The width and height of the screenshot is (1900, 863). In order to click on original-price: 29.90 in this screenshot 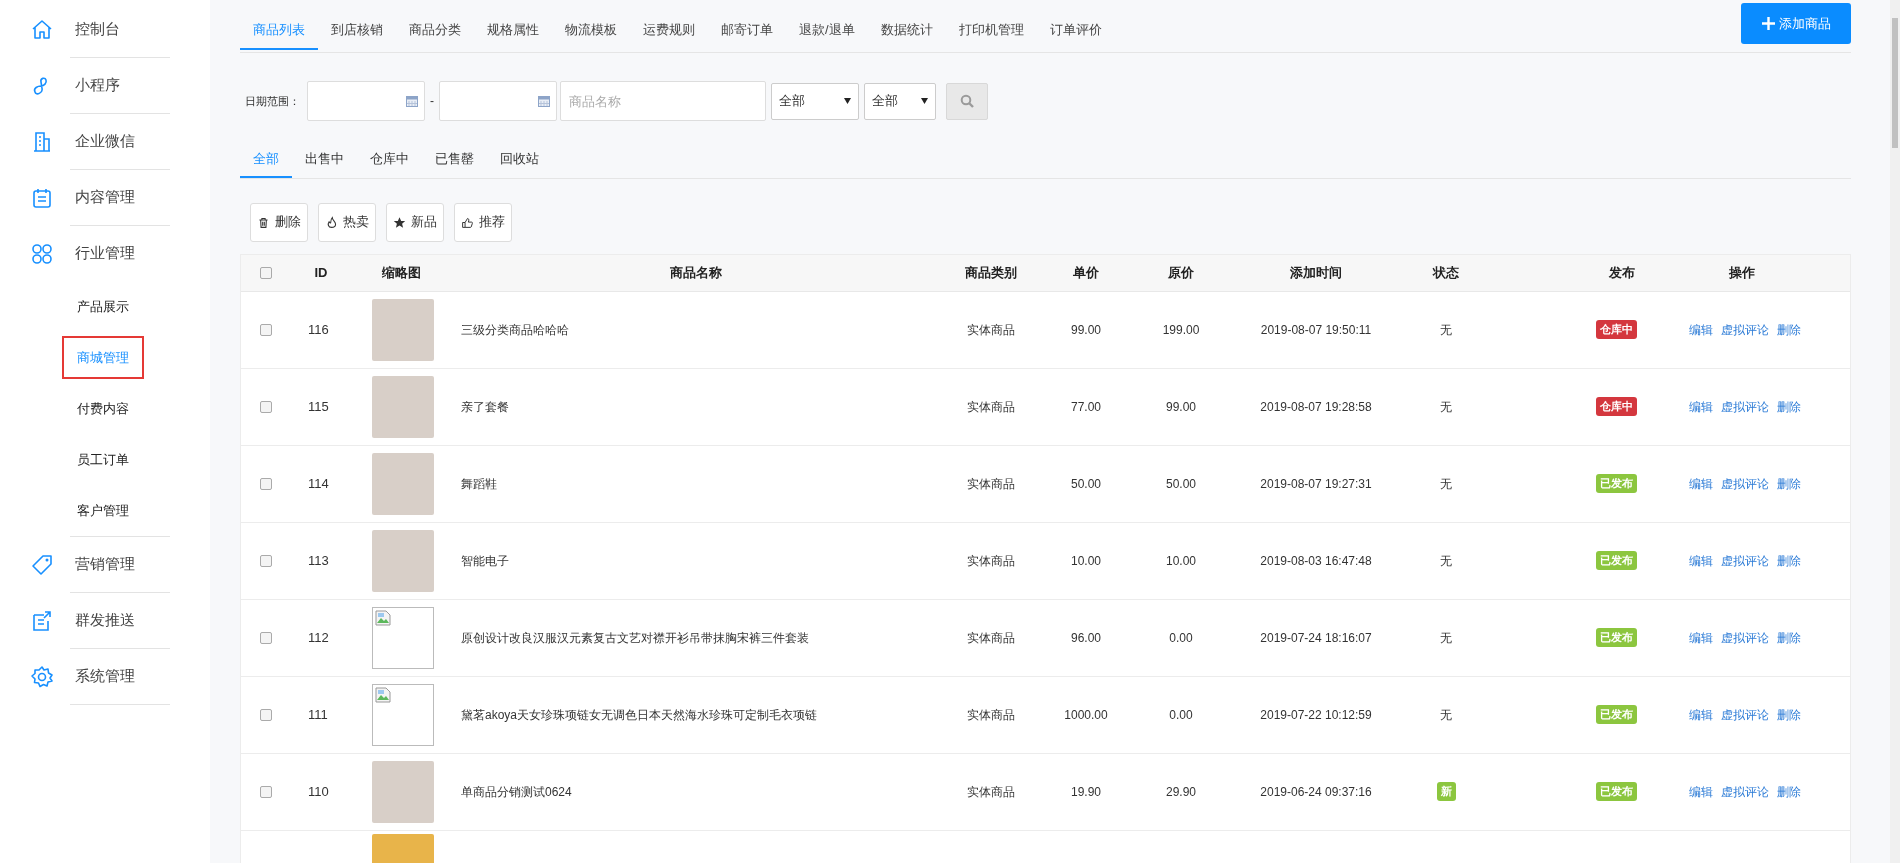, I will do `click(1181, 791)`.